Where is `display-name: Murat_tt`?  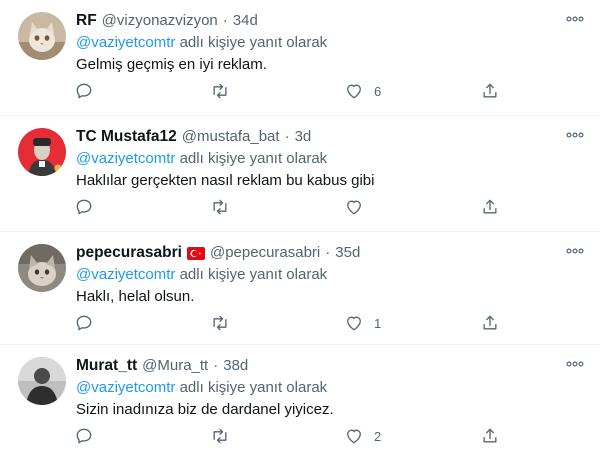
display-name: Murat_tt is located at coordinates (106, 366).